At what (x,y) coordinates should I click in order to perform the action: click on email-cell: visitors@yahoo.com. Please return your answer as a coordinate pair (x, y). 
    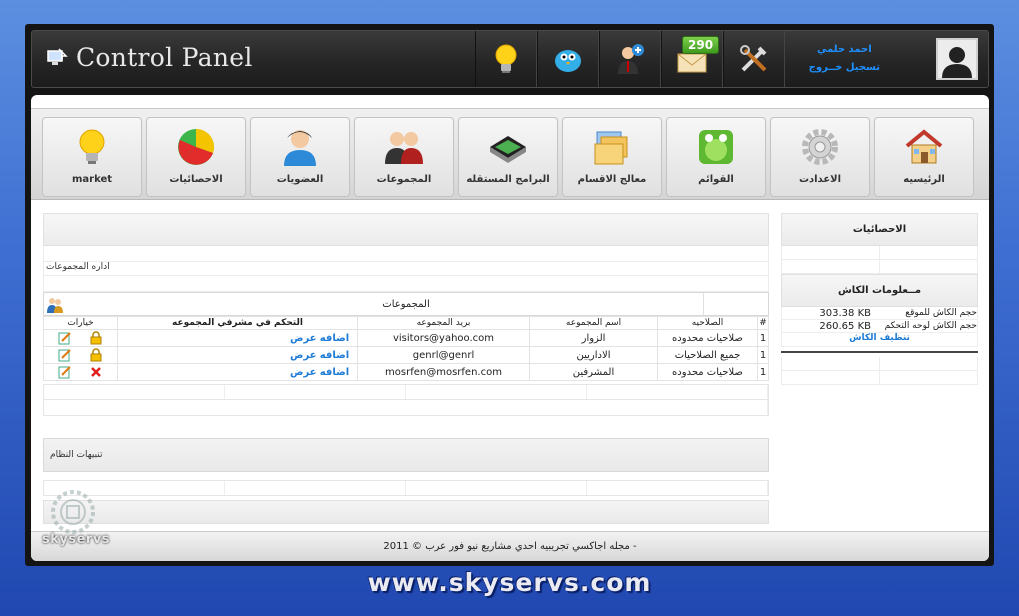
    Looking at the image, I should click on (443, 338).